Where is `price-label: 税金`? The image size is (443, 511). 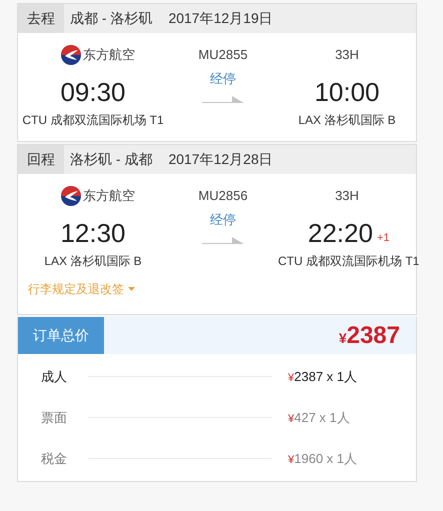 price-label: 税金 is located at coordinates (54, 459).